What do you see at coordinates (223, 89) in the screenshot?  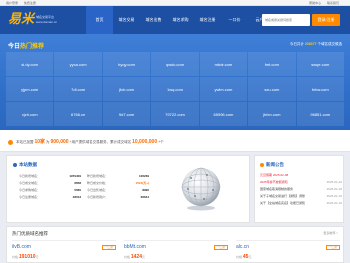 I see `domain-cell: ywlm.com` at bounding box center [223, 89].